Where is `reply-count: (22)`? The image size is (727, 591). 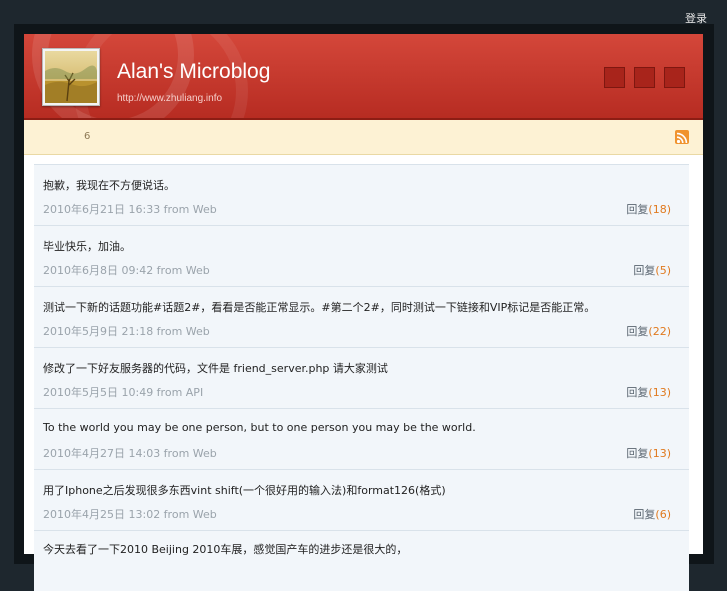 reply-count: (22) is located at coordinates (659, 331).